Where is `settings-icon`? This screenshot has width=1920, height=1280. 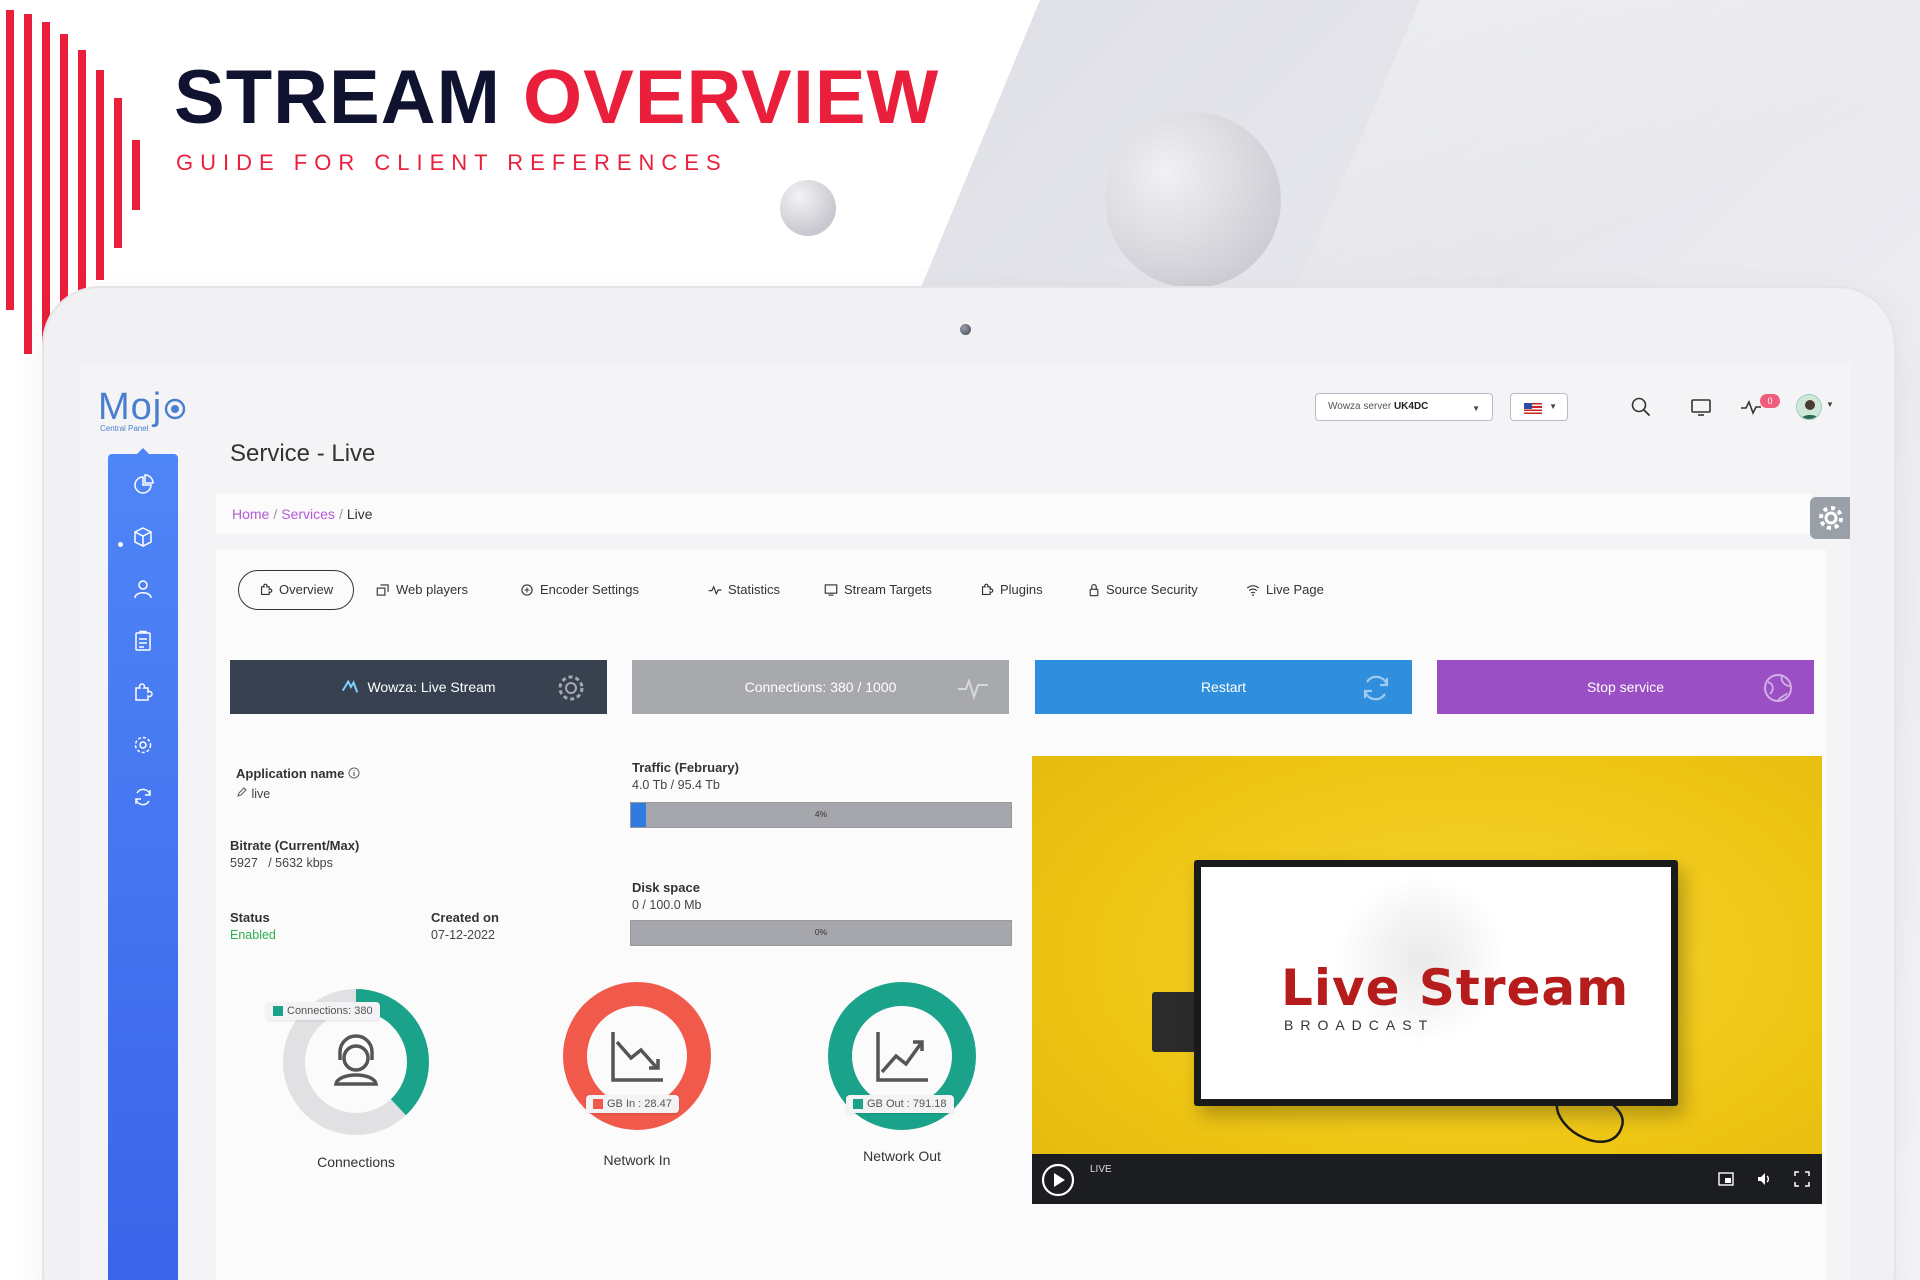 settings-icon is located at coordinates (143, 745).